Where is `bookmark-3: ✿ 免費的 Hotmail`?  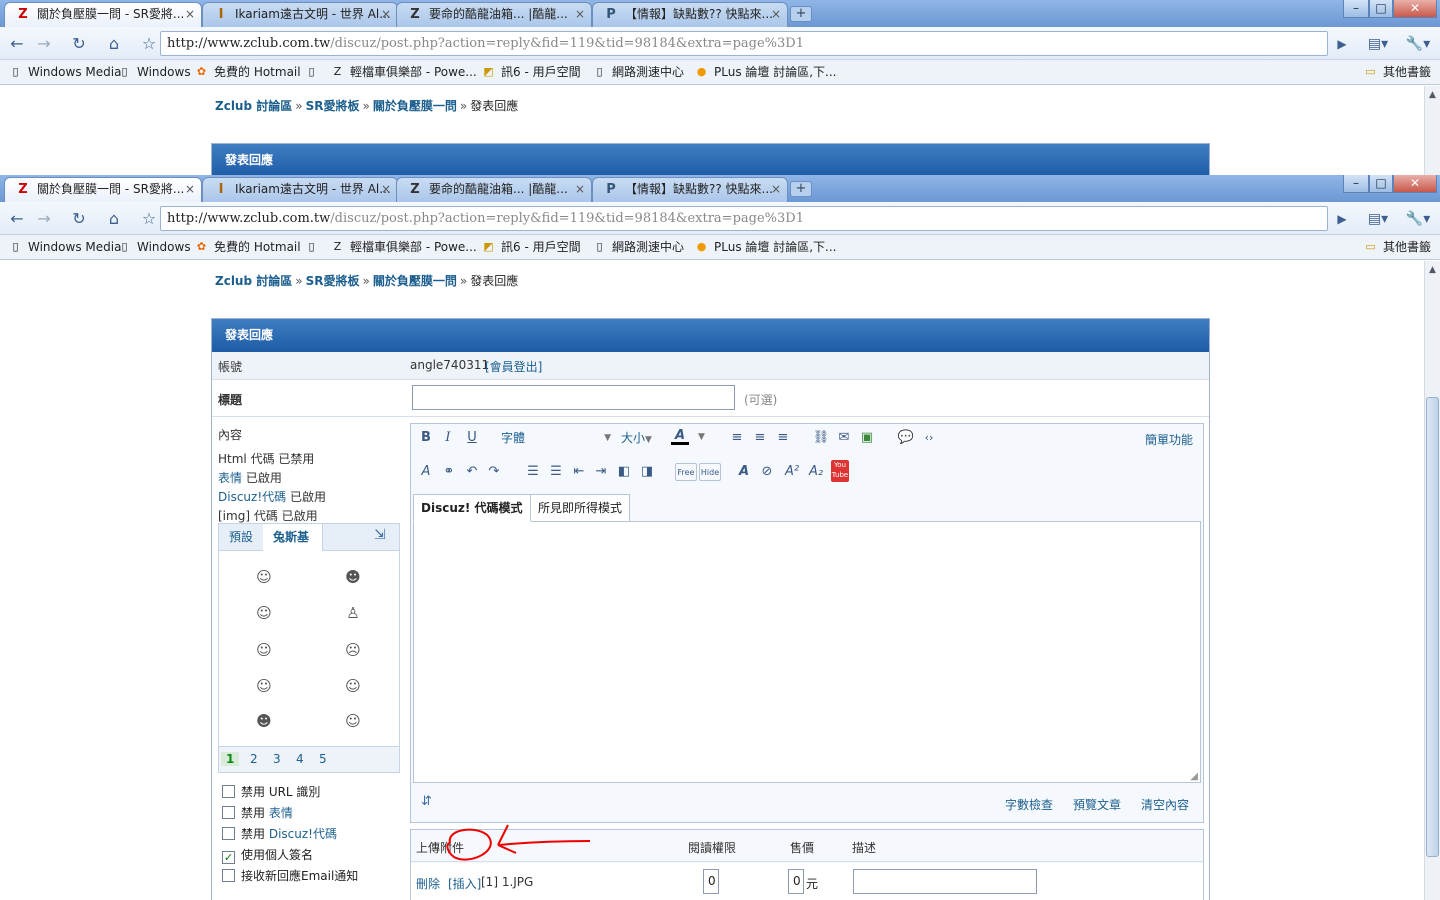 bookmark-3: ✿ 免費的 Hotmail is located at coordinates (247, 247).